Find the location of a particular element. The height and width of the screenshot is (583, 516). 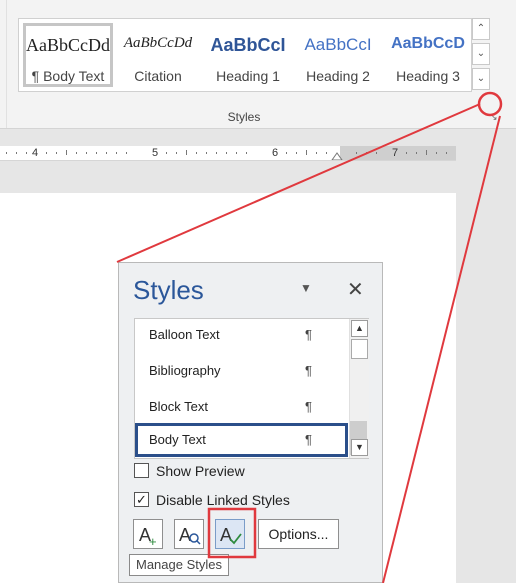

style-list-item: Block Text ¶ is located at coordinates (241, 408).